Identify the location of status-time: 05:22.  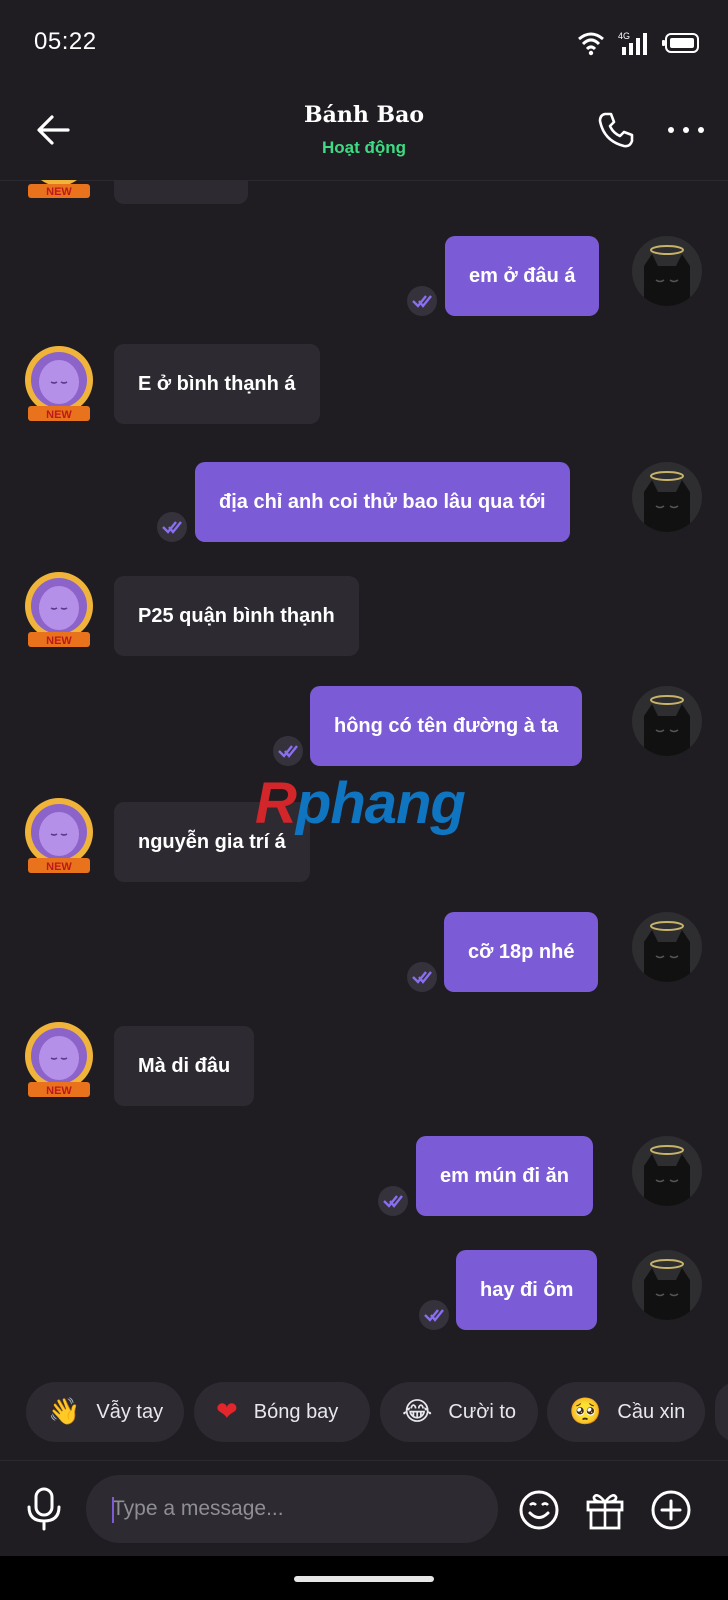
(65, 41).